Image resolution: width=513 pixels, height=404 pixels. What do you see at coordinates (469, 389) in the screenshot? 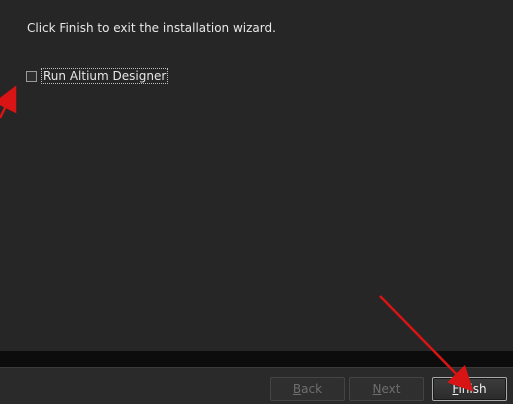
I see `finish-button: Finish` at bounding box center [469, 389].